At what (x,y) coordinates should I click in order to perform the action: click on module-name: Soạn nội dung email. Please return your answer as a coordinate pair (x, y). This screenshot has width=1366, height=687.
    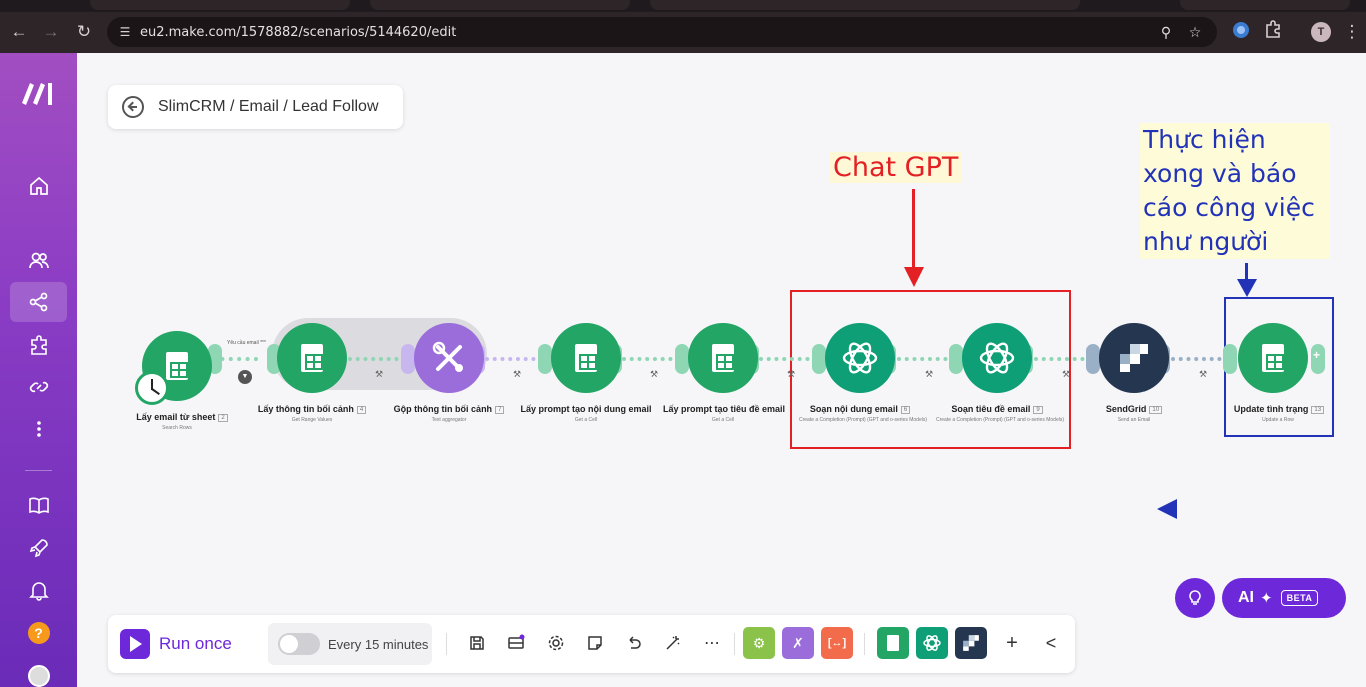
    Looking at the image, I should click on (853, 409).